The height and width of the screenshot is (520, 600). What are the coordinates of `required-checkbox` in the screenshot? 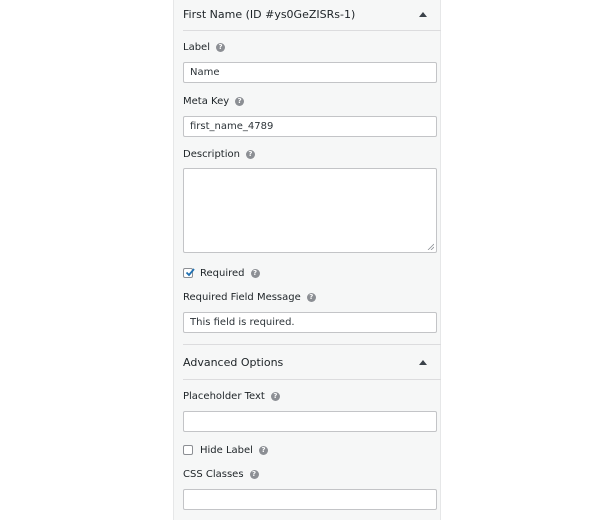 It's located at (189, 273).